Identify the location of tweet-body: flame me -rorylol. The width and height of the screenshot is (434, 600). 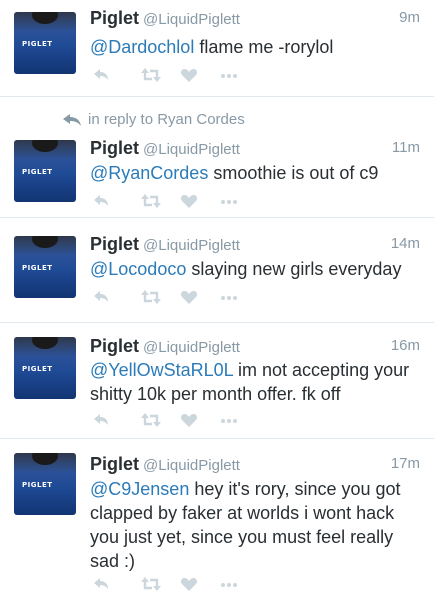
(264, 47).